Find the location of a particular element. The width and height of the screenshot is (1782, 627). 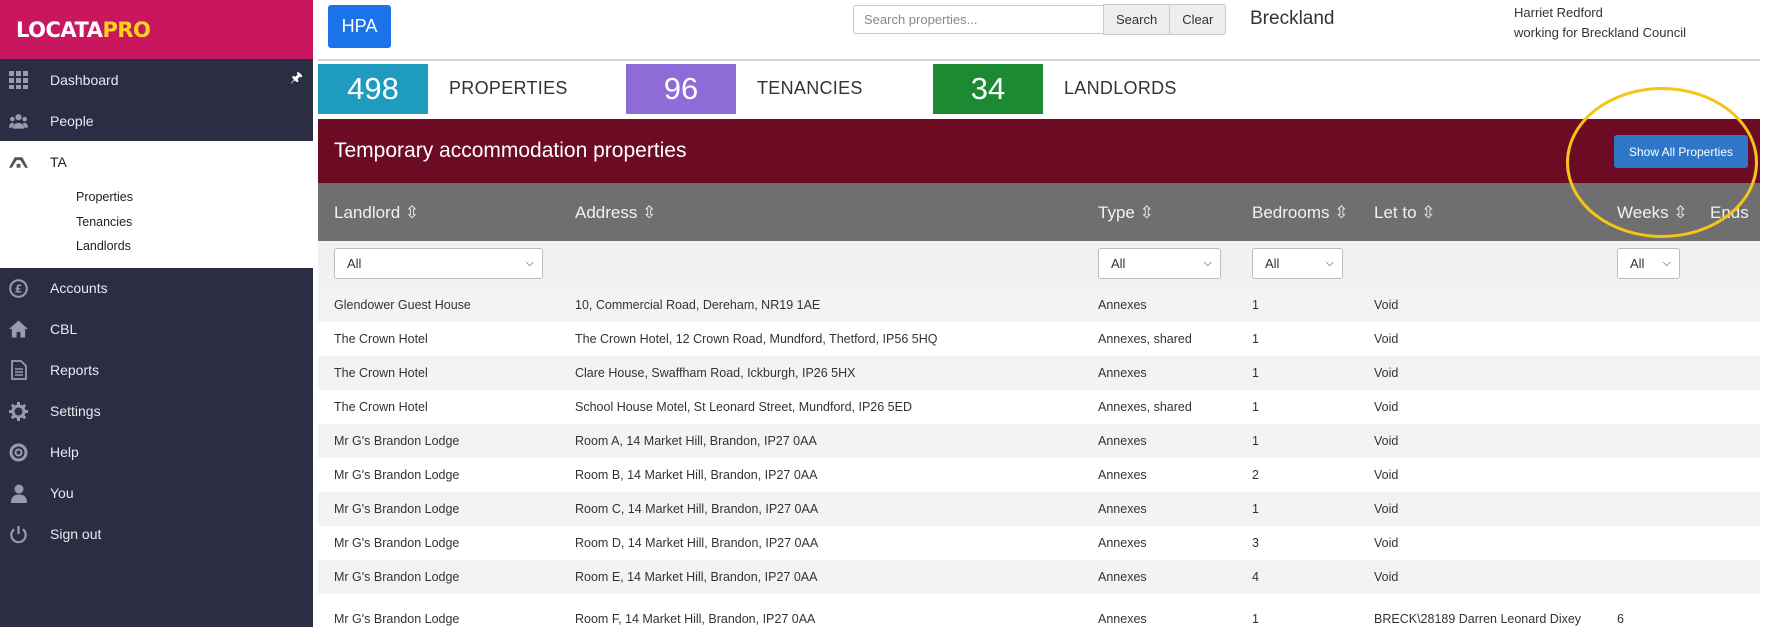

clear-button: Clear is located at coordinates (1198, 19).